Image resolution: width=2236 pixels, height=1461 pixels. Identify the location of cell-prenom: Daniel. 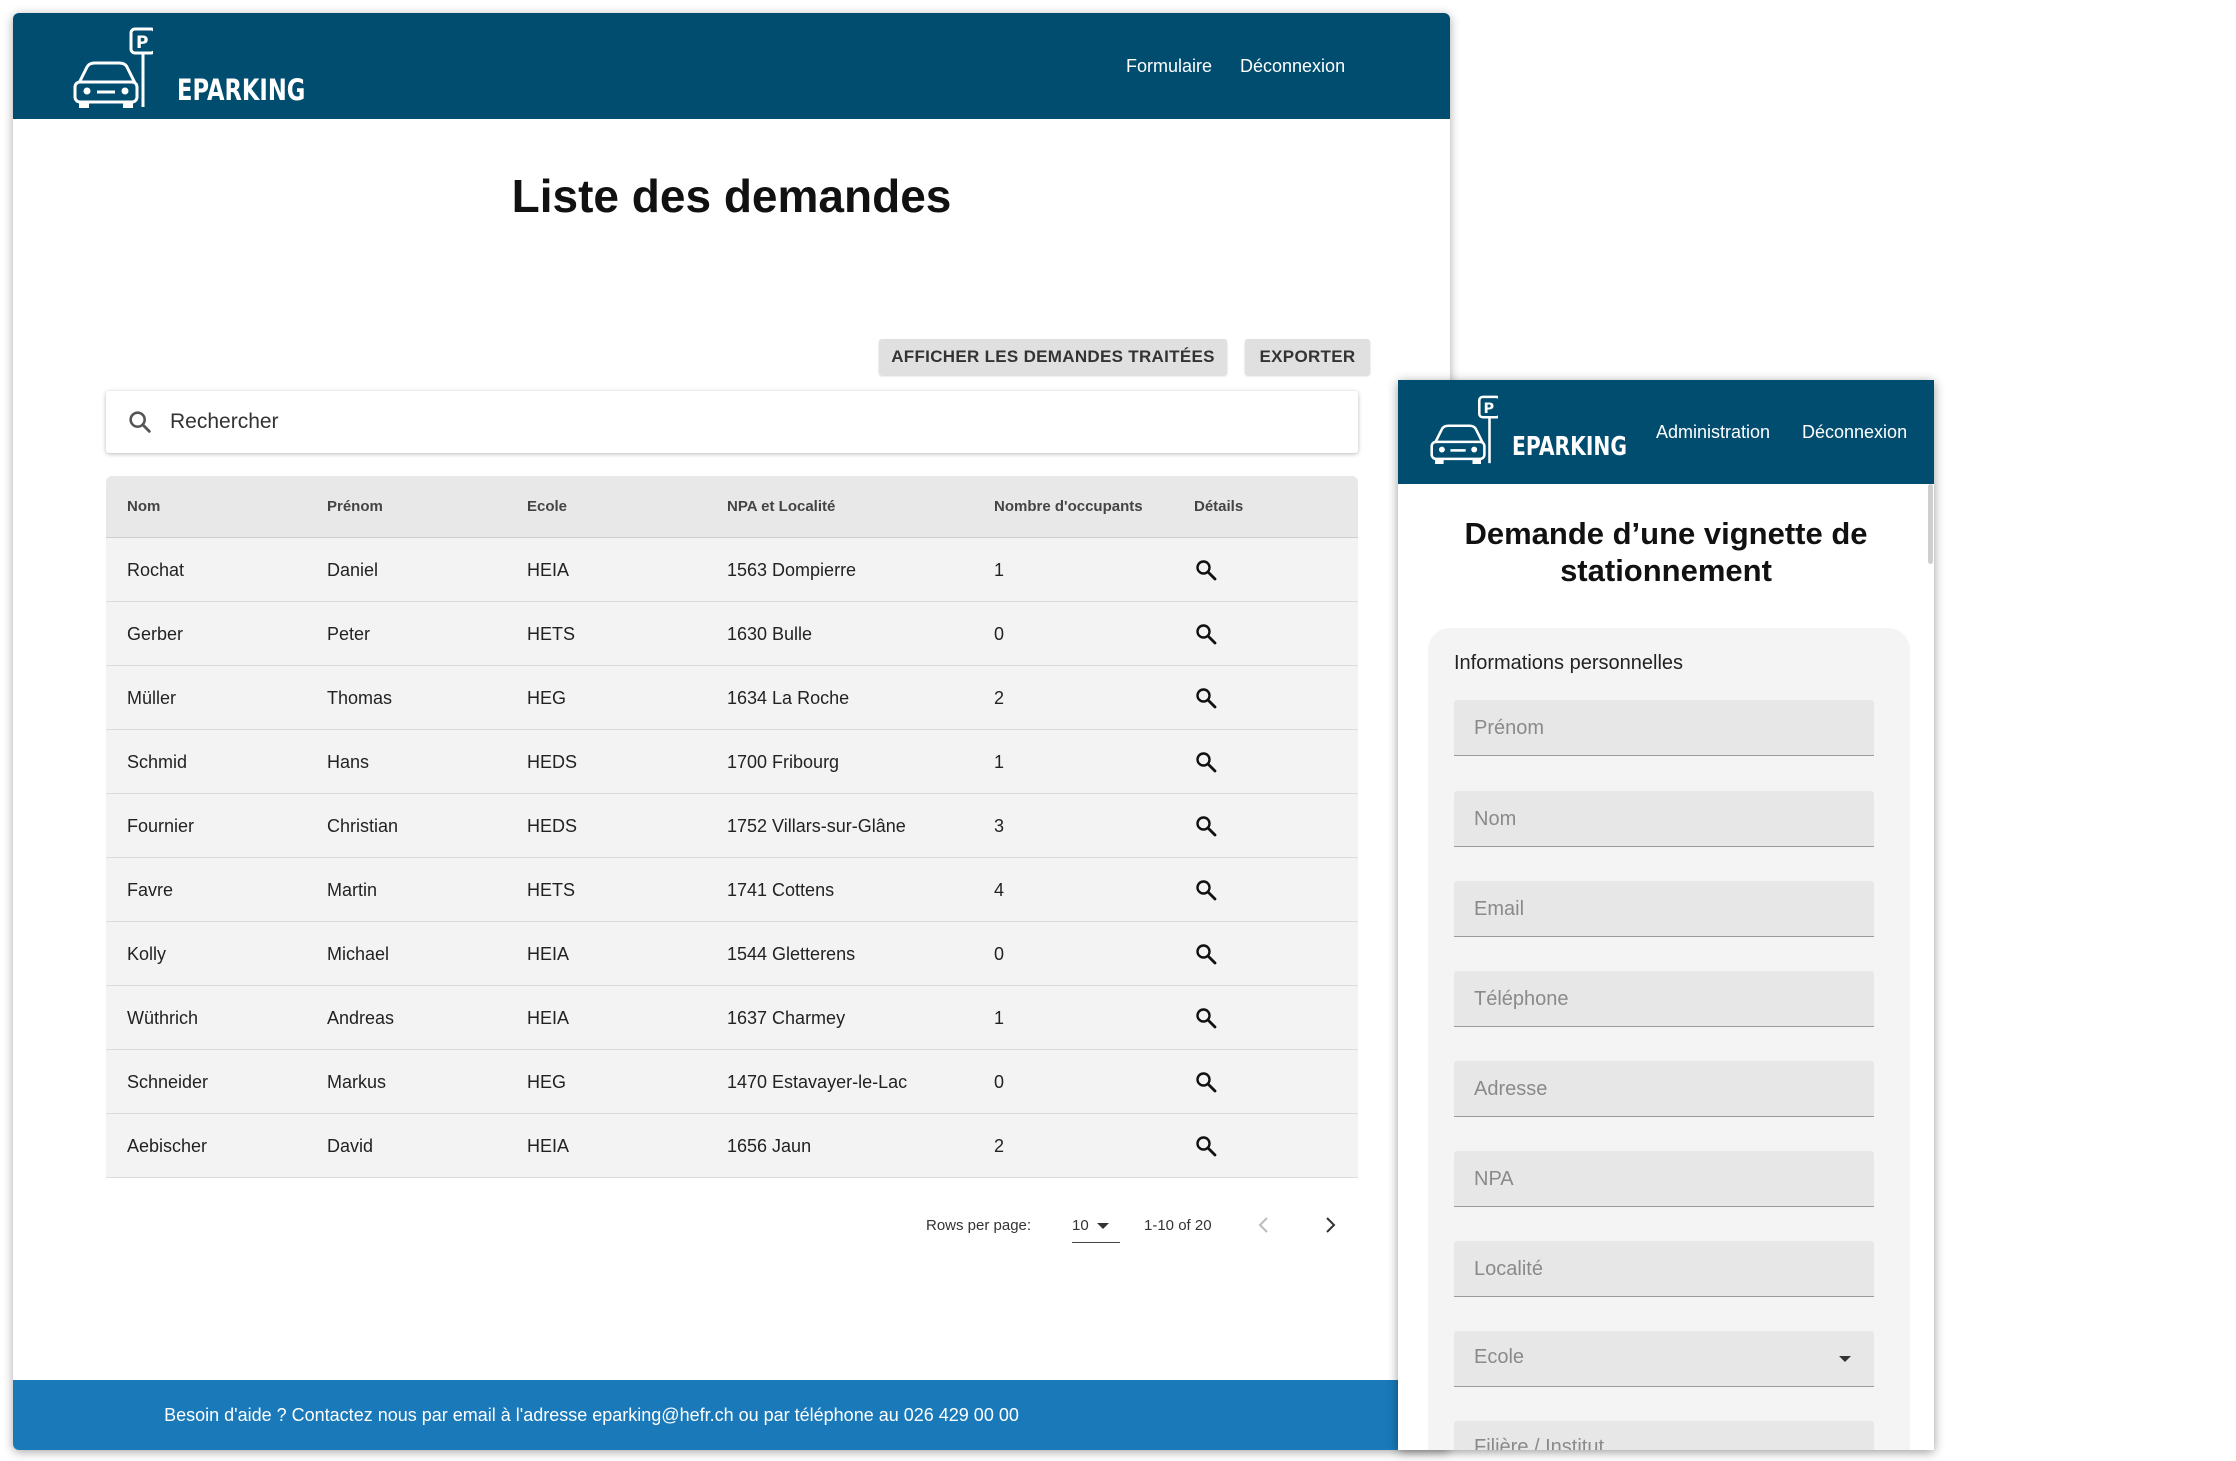
(353, 570).